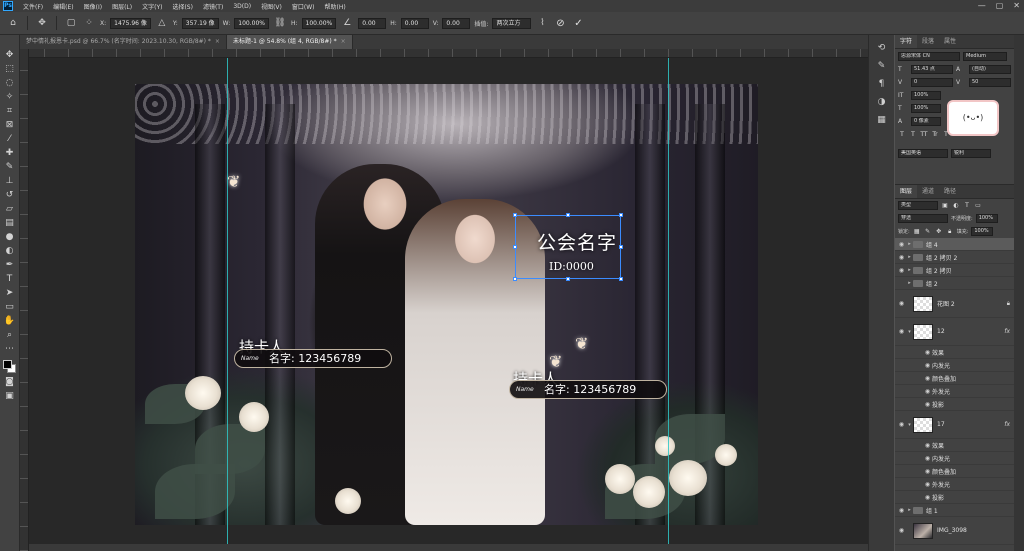 The height and width of the screenshot is (551, 1024). I want to click on zoom-tool-icon: ⌕, so click(10, 335).